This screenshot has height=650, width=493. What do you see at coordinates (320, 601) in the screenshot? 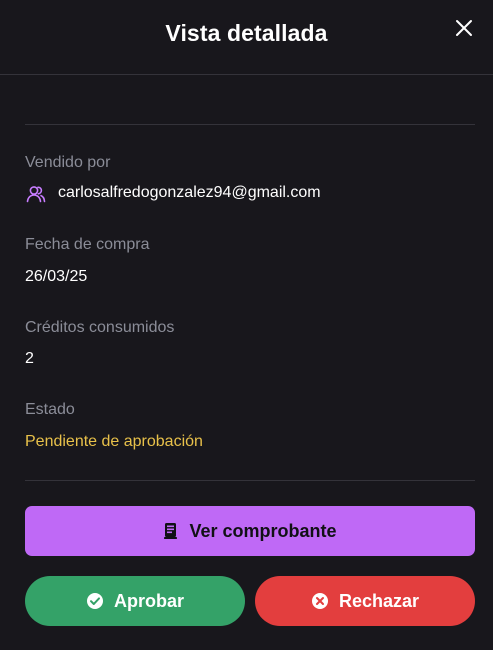
I see `x-circle-icon` at bounding box center [320, 601].